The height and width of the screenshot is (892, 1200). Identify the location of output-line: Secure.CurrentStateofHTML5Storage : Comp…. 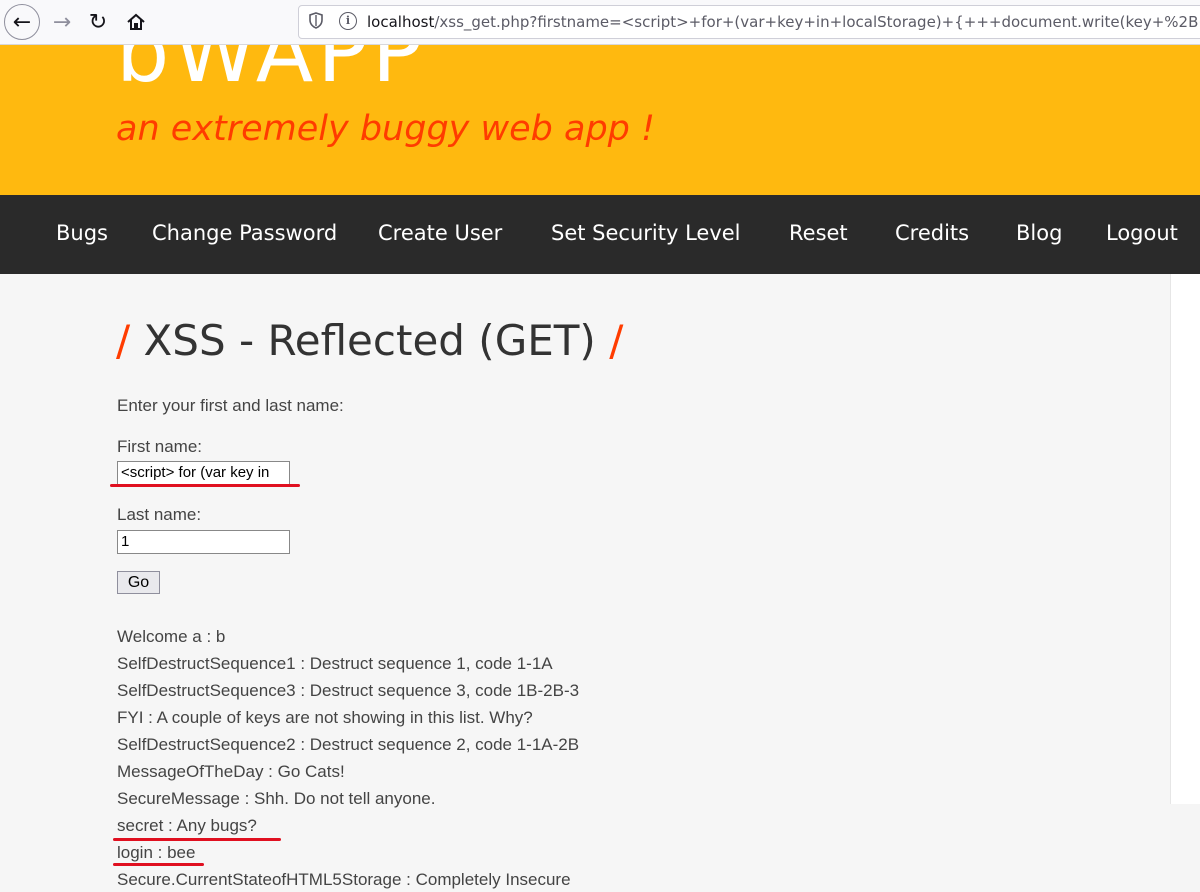
(344, 879).